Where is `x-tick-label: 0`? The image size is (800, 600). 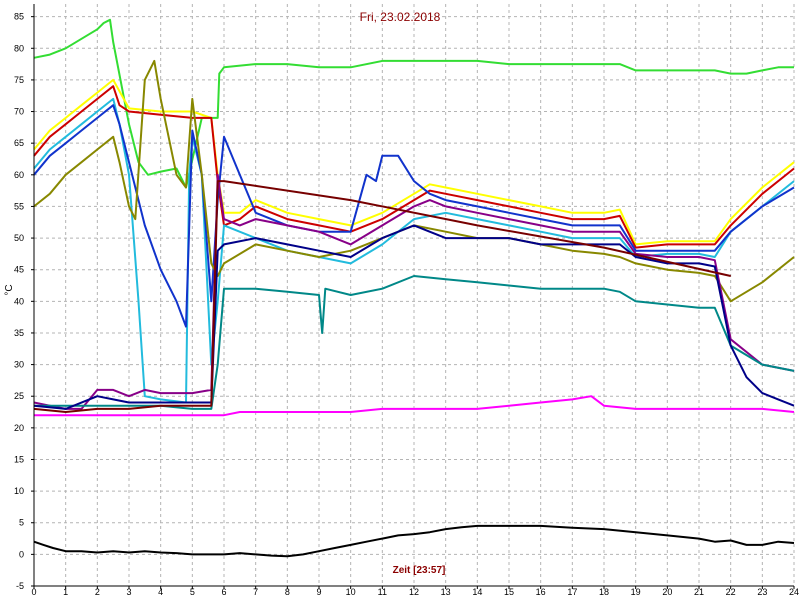
x-tick-label: 0 is located at coordinates (33, 592).